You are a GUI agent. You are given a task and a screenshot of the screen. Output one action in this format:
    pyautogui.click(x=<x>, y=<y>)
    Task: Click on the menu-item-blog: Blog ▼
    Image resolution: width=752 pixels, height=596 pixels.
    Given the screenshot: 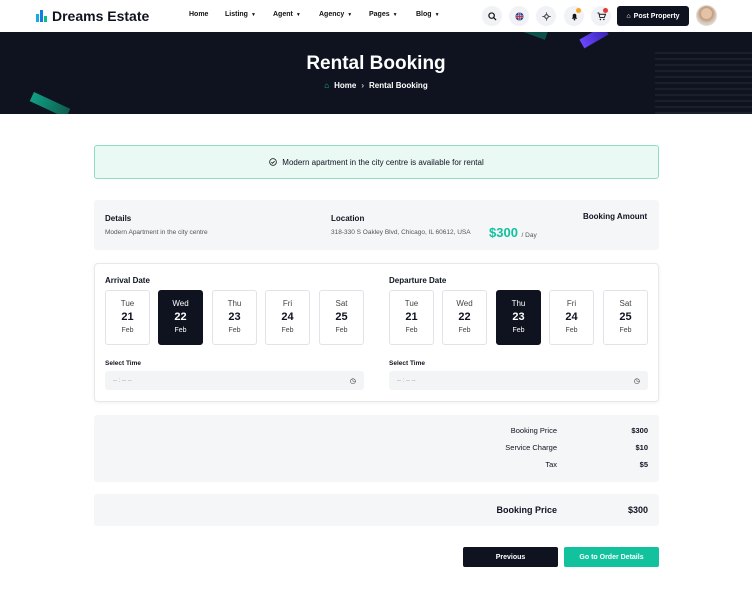 What is the action you would take?
    pyautogui.click(x=428, y=14)
    